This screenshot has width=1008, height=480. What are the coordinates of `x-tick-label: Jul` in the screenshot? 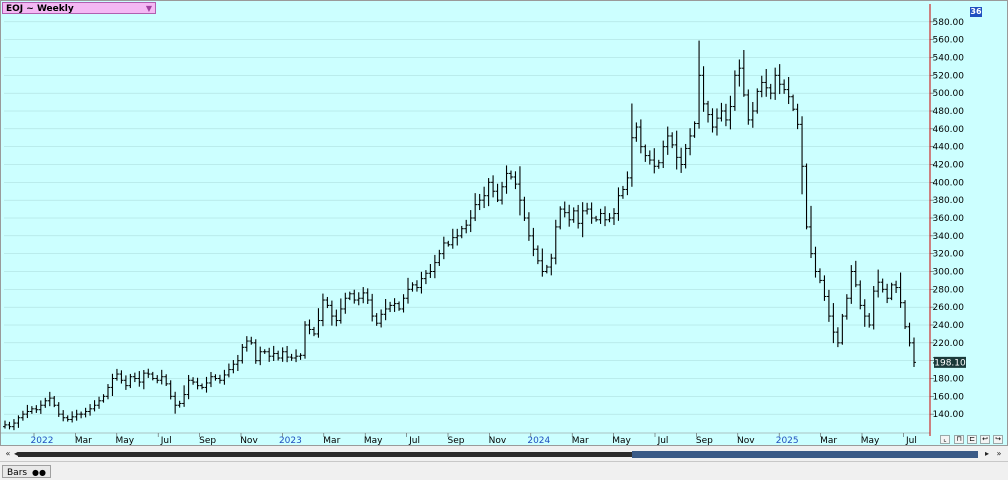 It's located at (414, 441).